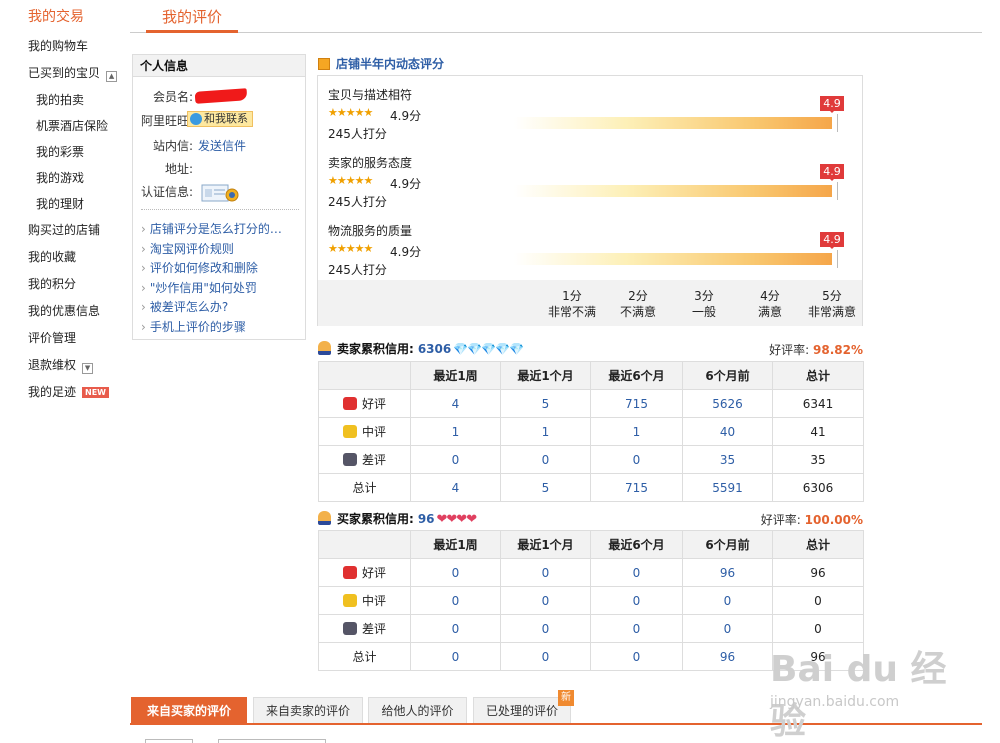 This screenshot has width=1000, height=743. Describe the element at coordinates (434, 349) in the screenshot. I see `seller-credit-value: 6306` at that location.